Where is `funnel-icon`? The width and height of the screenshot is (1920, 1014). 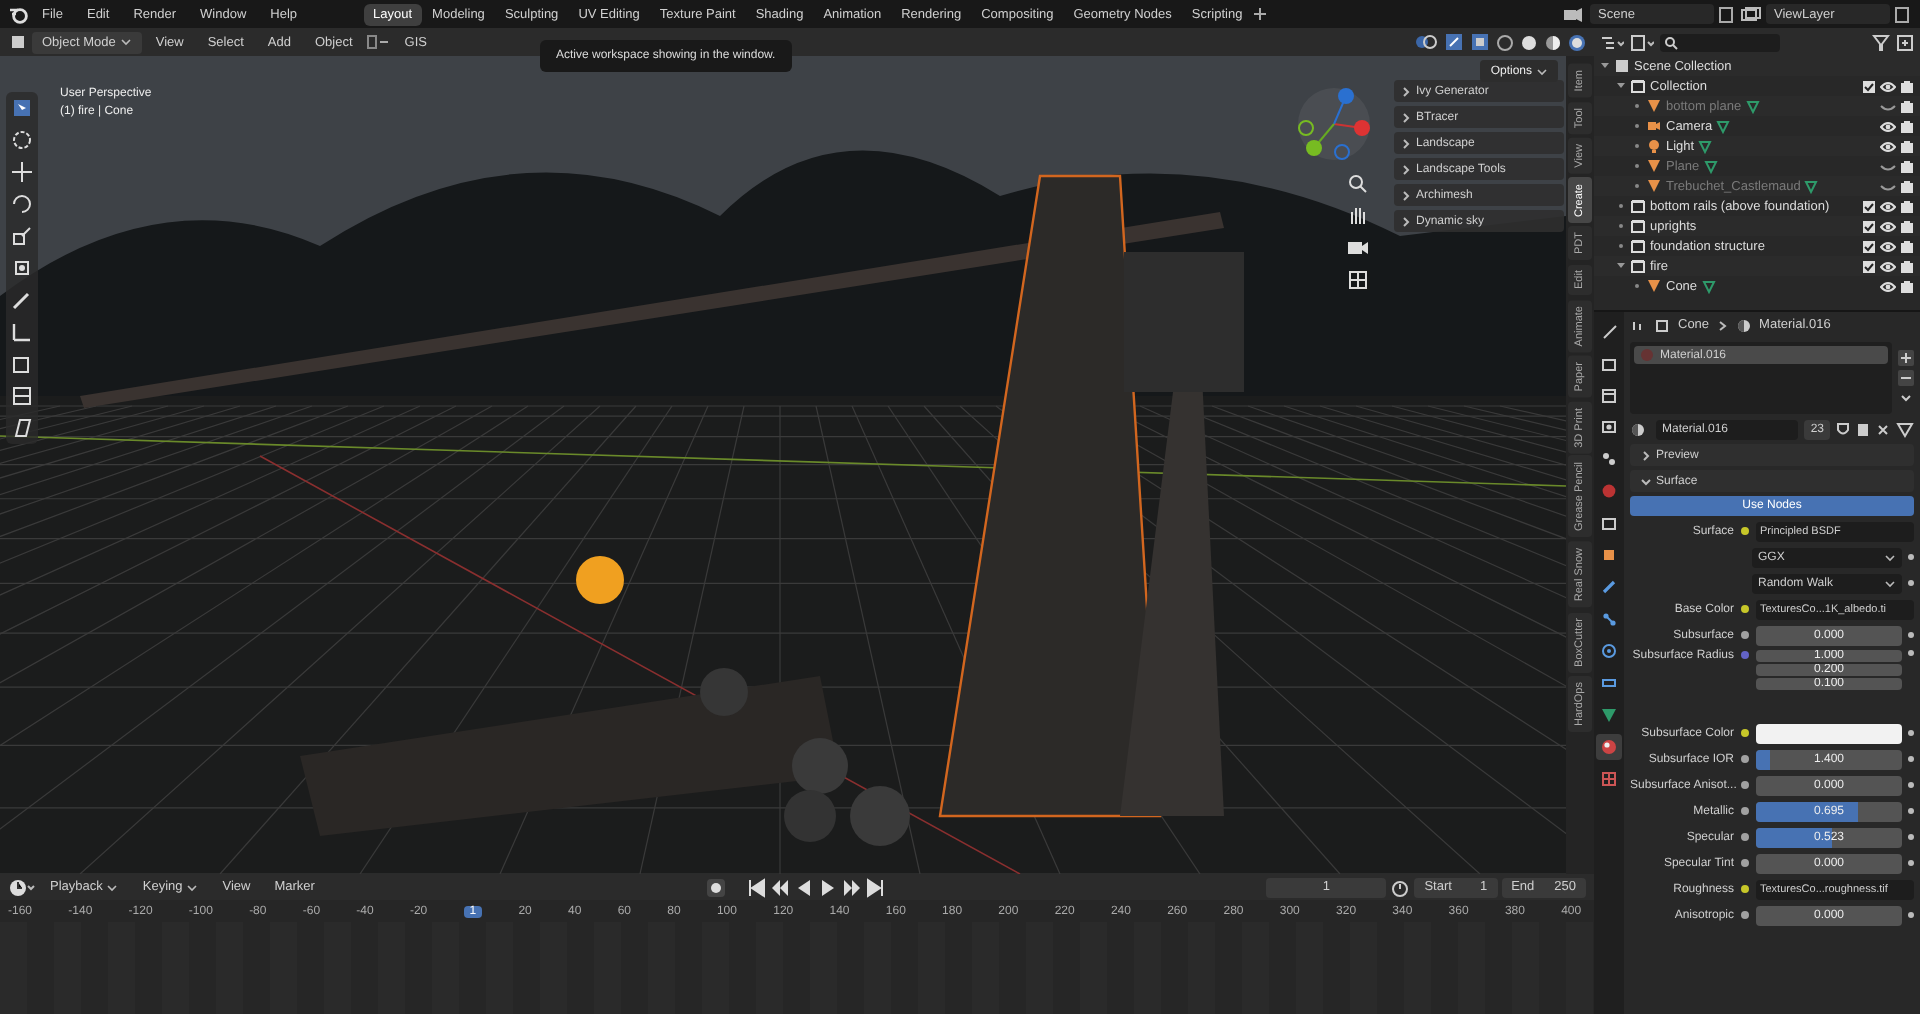 funnel-icon is located at coordinates (1905, 429).